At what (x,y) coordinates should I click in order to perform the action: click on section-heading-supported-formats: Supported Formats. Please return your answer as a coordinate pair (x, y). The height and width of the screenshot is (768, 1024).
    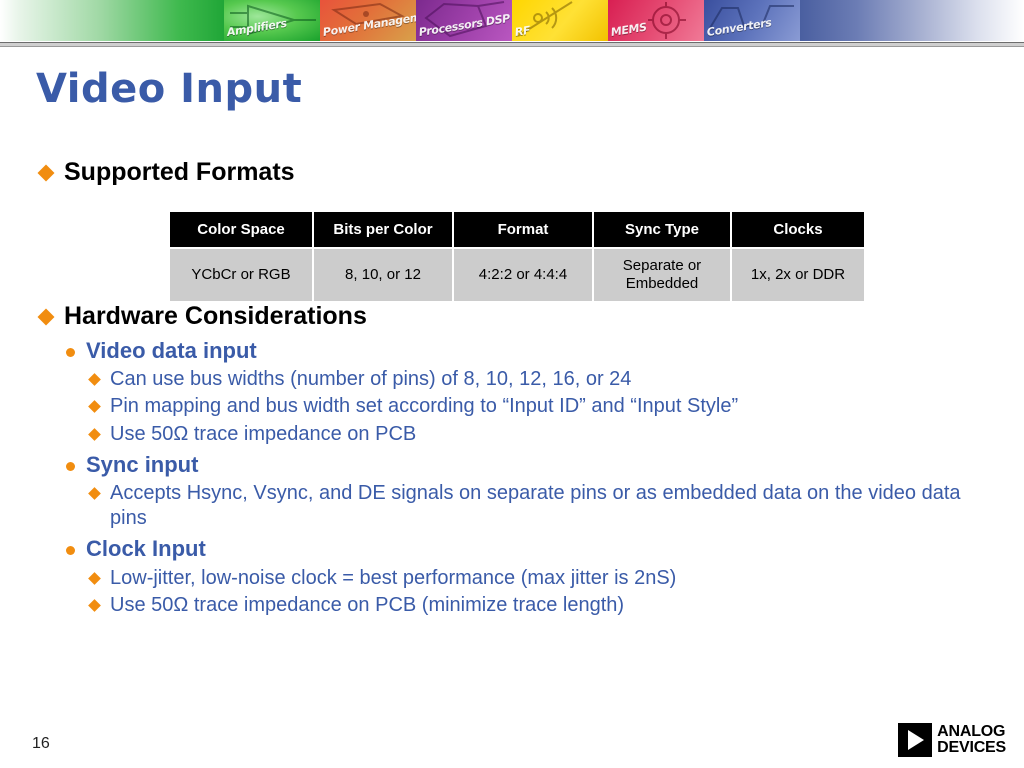
    Looking at the image, I should click on (512, 173).